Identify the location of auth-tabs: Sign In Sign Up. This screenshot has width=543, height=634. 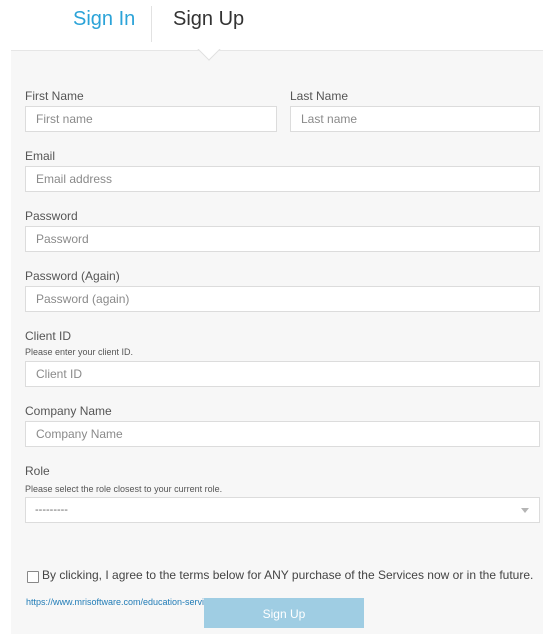
(271, 25).